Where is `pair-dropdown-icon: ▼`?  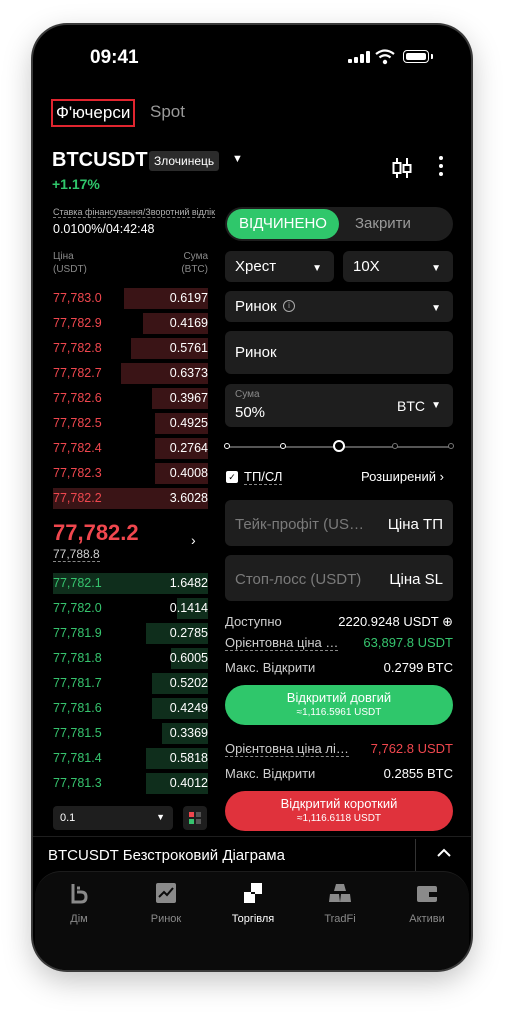
pair-dropdown-icon: ▼ is located at coordinates (237, 159).